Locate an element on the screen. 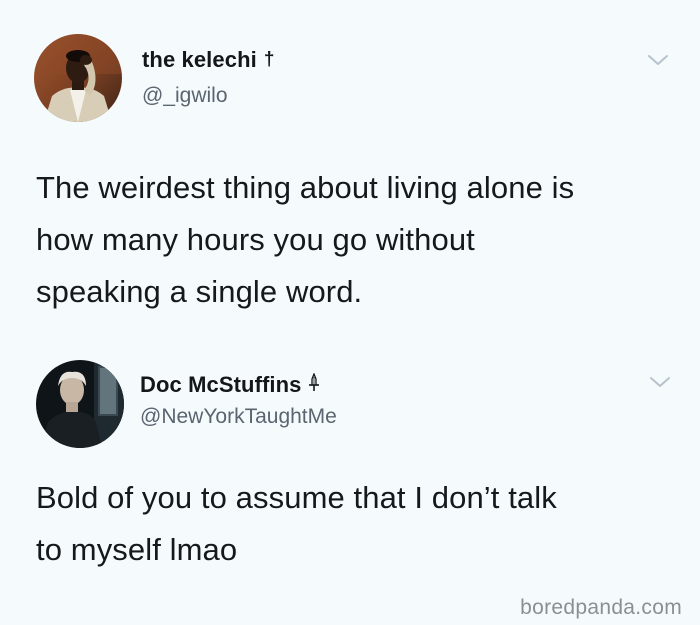 The image size is (700, 625). display-name-row: Doc McStuffins is located at coordinates (230, 384).